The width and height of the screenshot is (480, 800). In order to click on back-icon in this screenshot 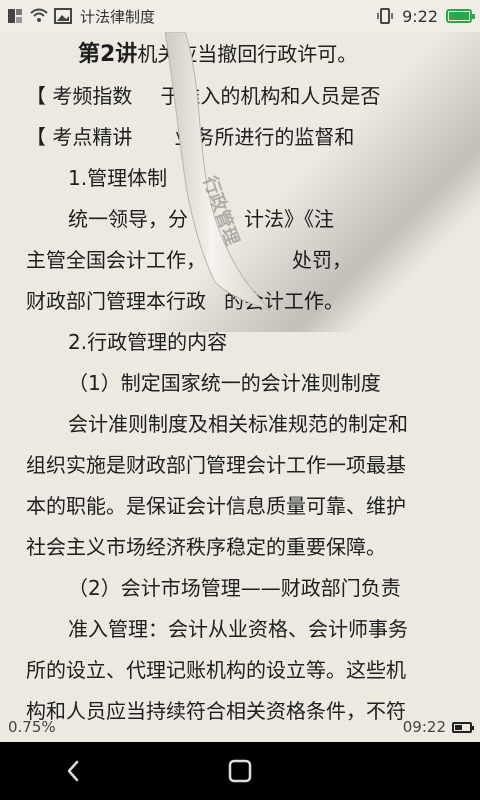, I will do `click(73, 771)`.